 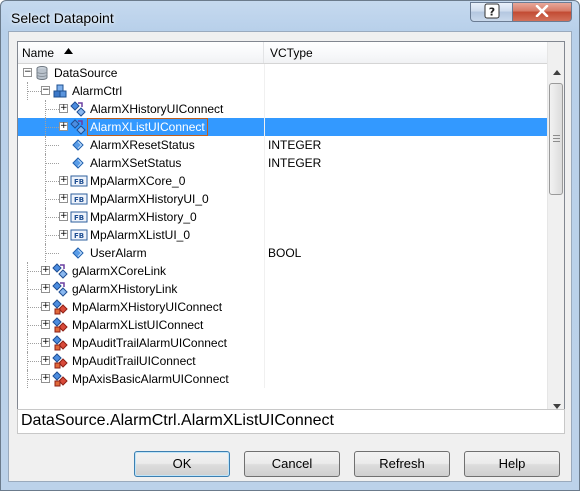 What do you see at coordinates (118, 253) in the screenshot?
I see `tree-item-label: UserAlarm` at bounding box center [118, 253].